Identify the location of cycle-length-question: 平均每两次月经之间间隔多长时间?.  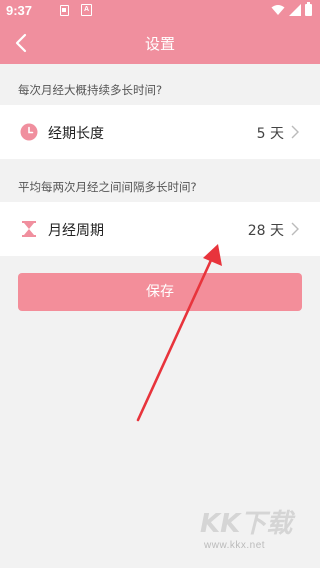
(107, 187).